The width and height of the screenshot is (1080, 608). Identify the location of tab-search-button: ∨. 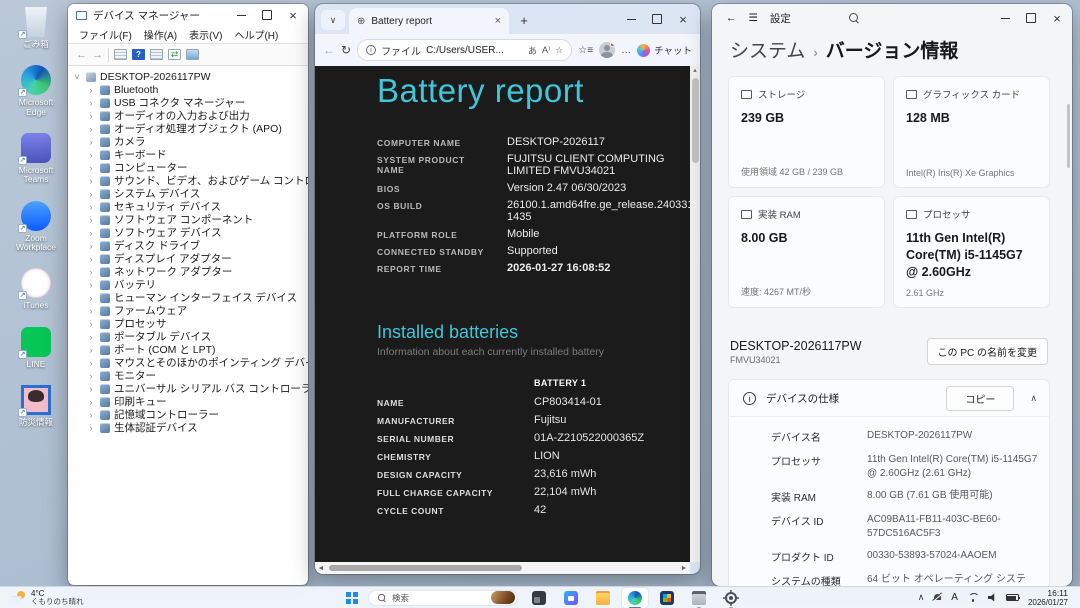
(333, 20).